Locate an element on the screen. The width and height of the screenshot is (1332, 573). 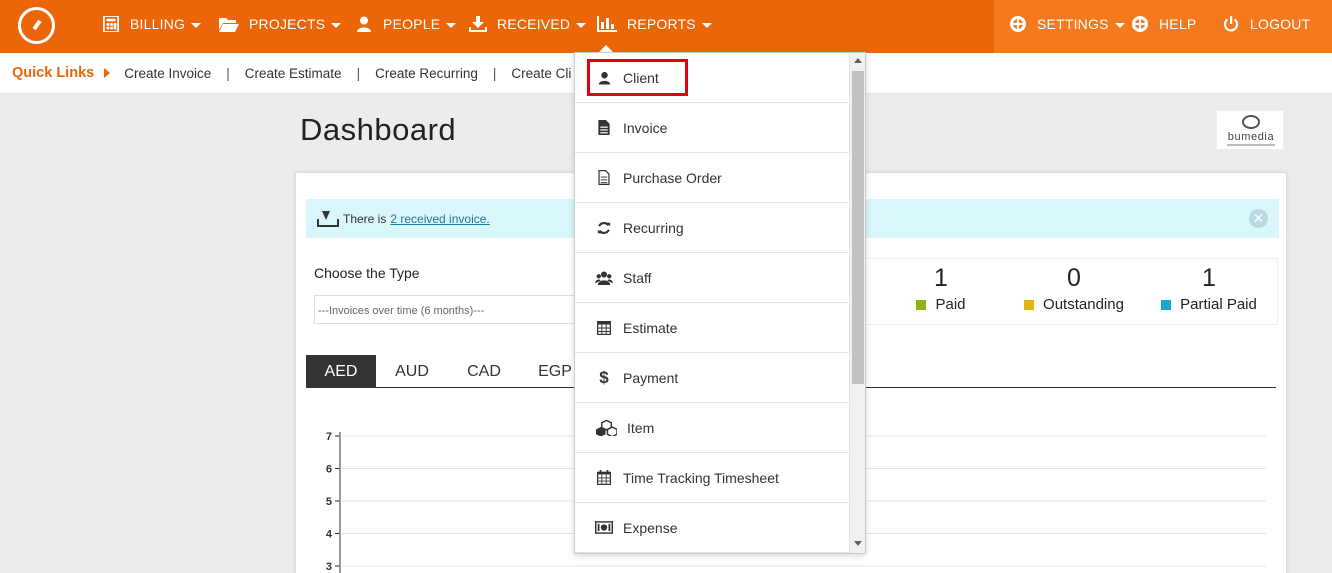
y-tick-label: 7 is located at coordinates (329, 437).